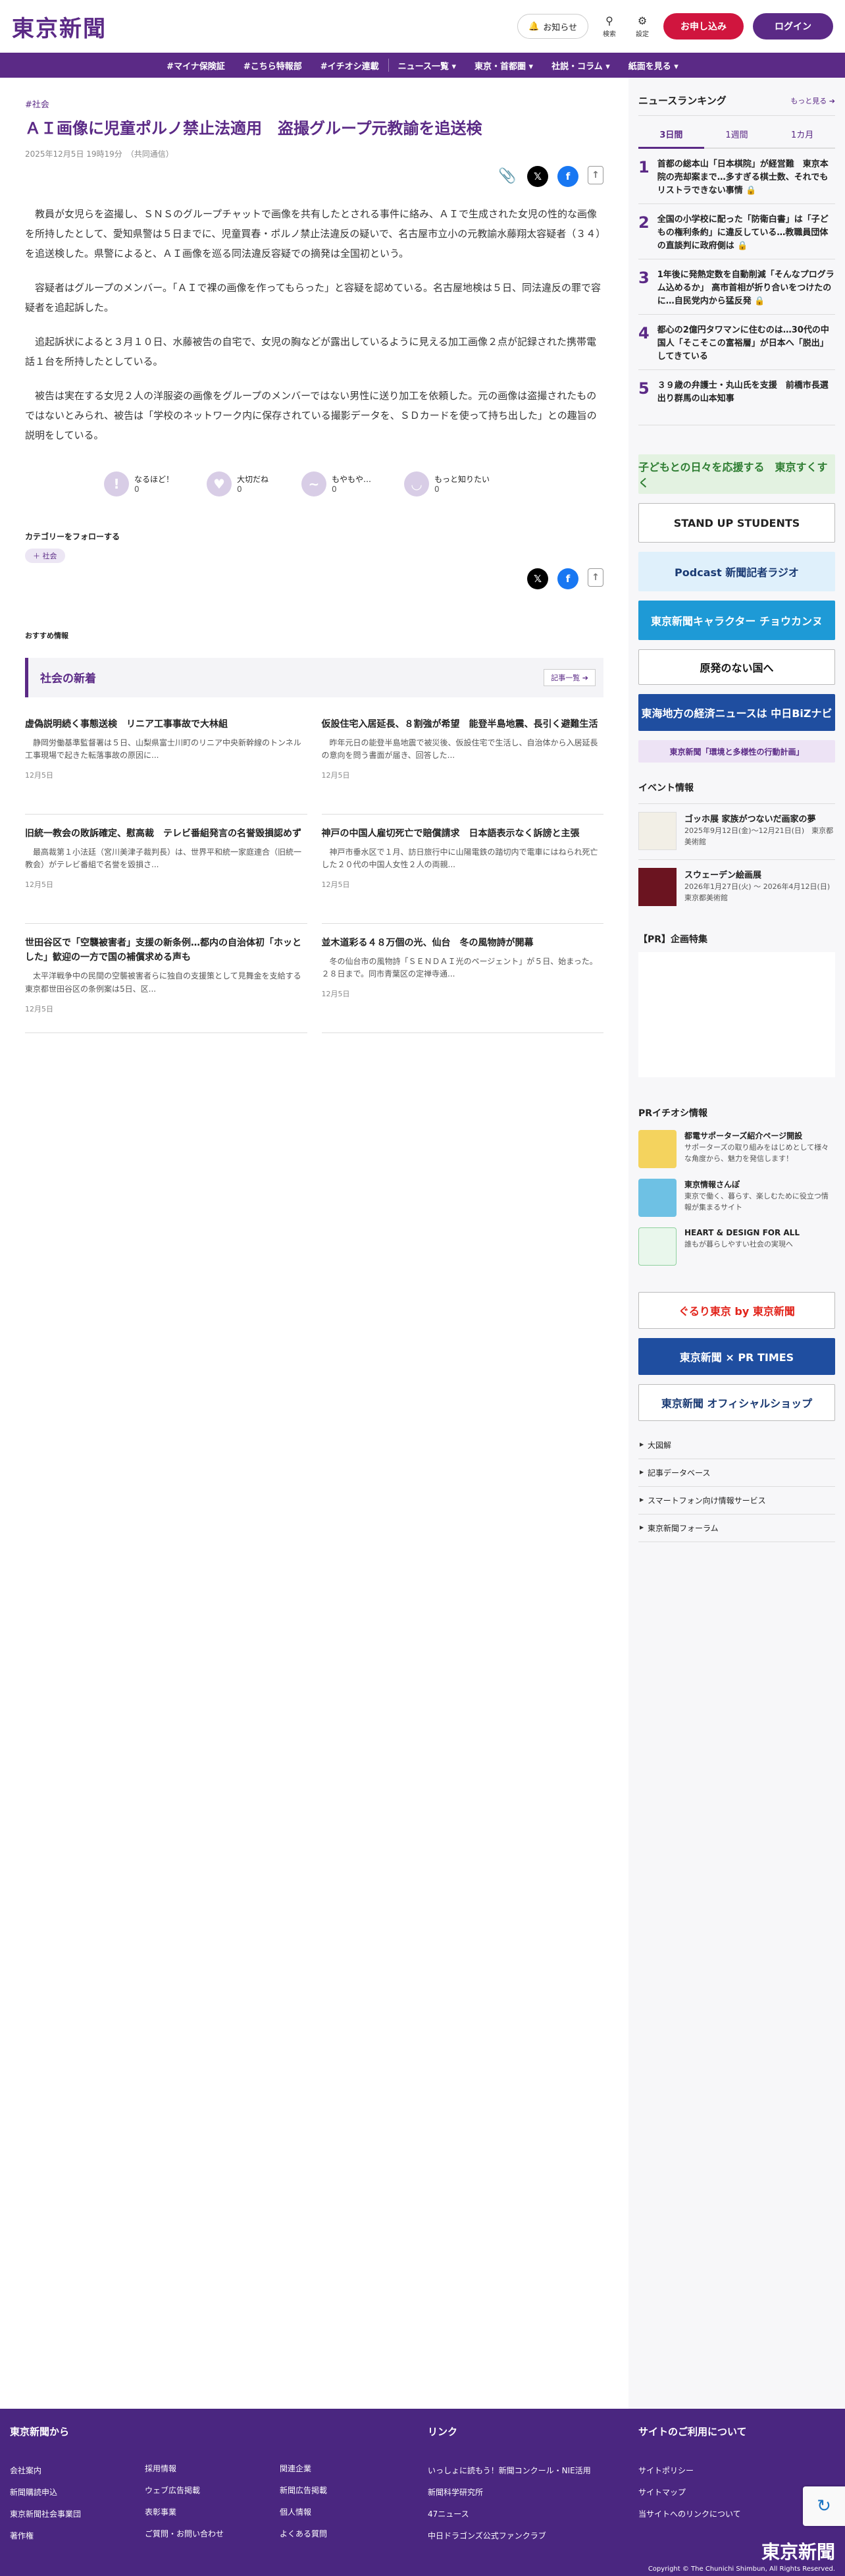  I want to click on login-button: ログイン, so click(793, 26).